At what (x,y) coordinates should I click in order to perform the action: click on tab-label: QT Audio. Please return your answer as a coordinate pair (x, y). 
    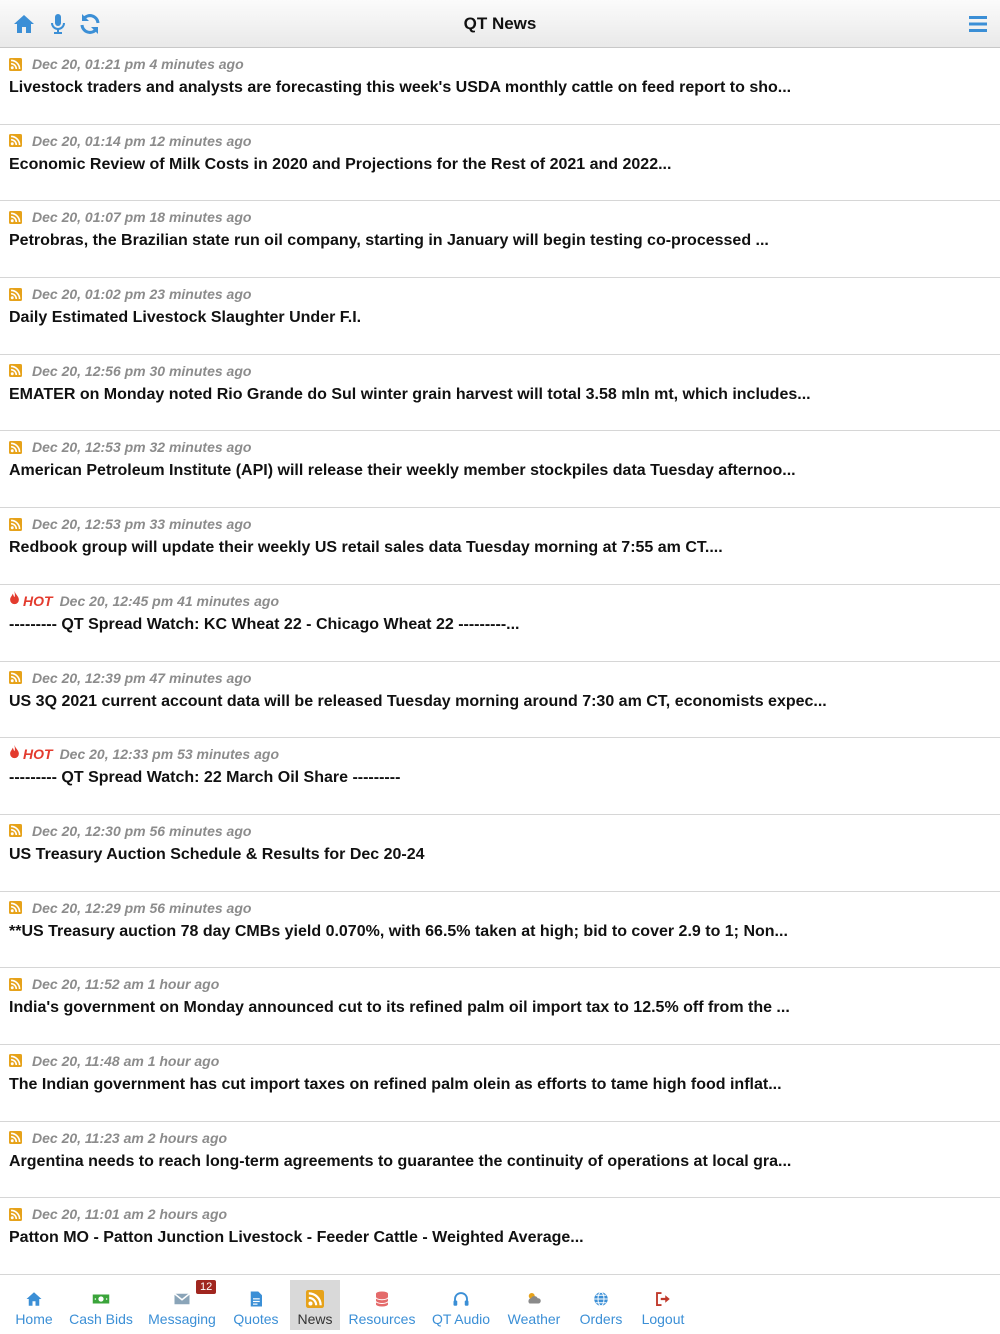
    Looking at the image, I should click on (461, 1319).